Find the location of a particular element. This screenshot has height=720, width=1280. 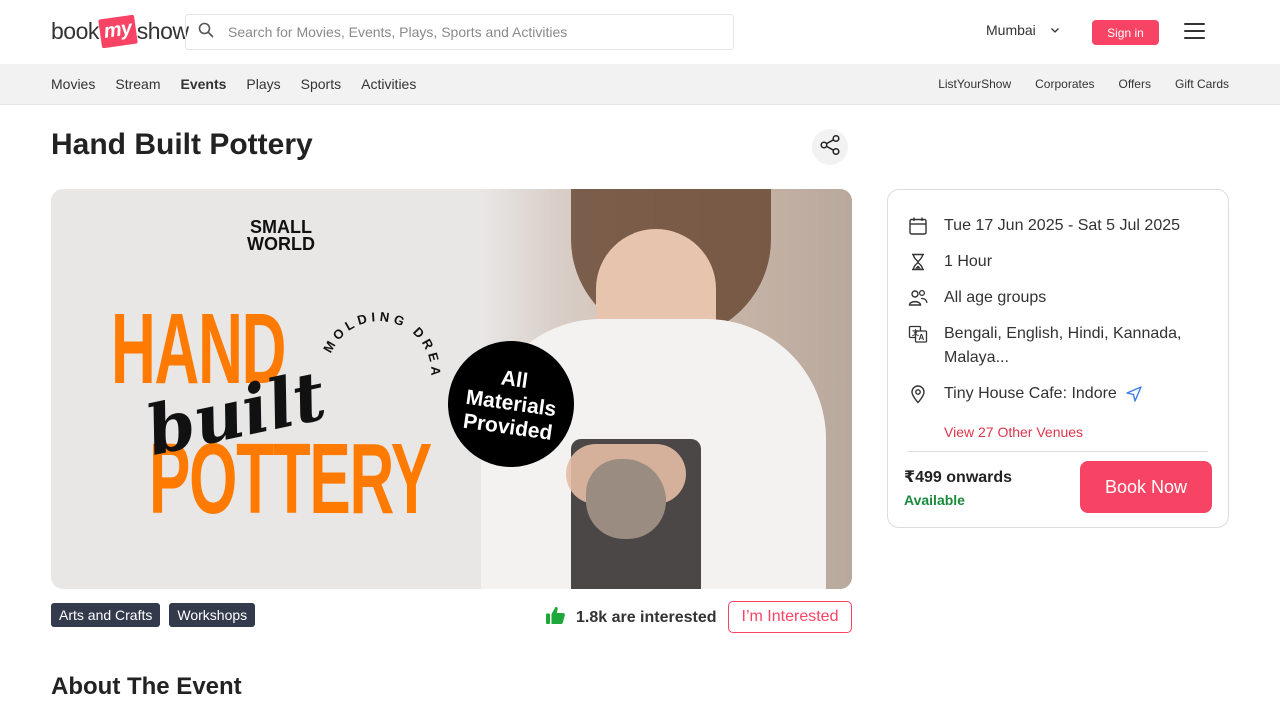

city-name: Mumbai is located at coordinates (1011, 30).